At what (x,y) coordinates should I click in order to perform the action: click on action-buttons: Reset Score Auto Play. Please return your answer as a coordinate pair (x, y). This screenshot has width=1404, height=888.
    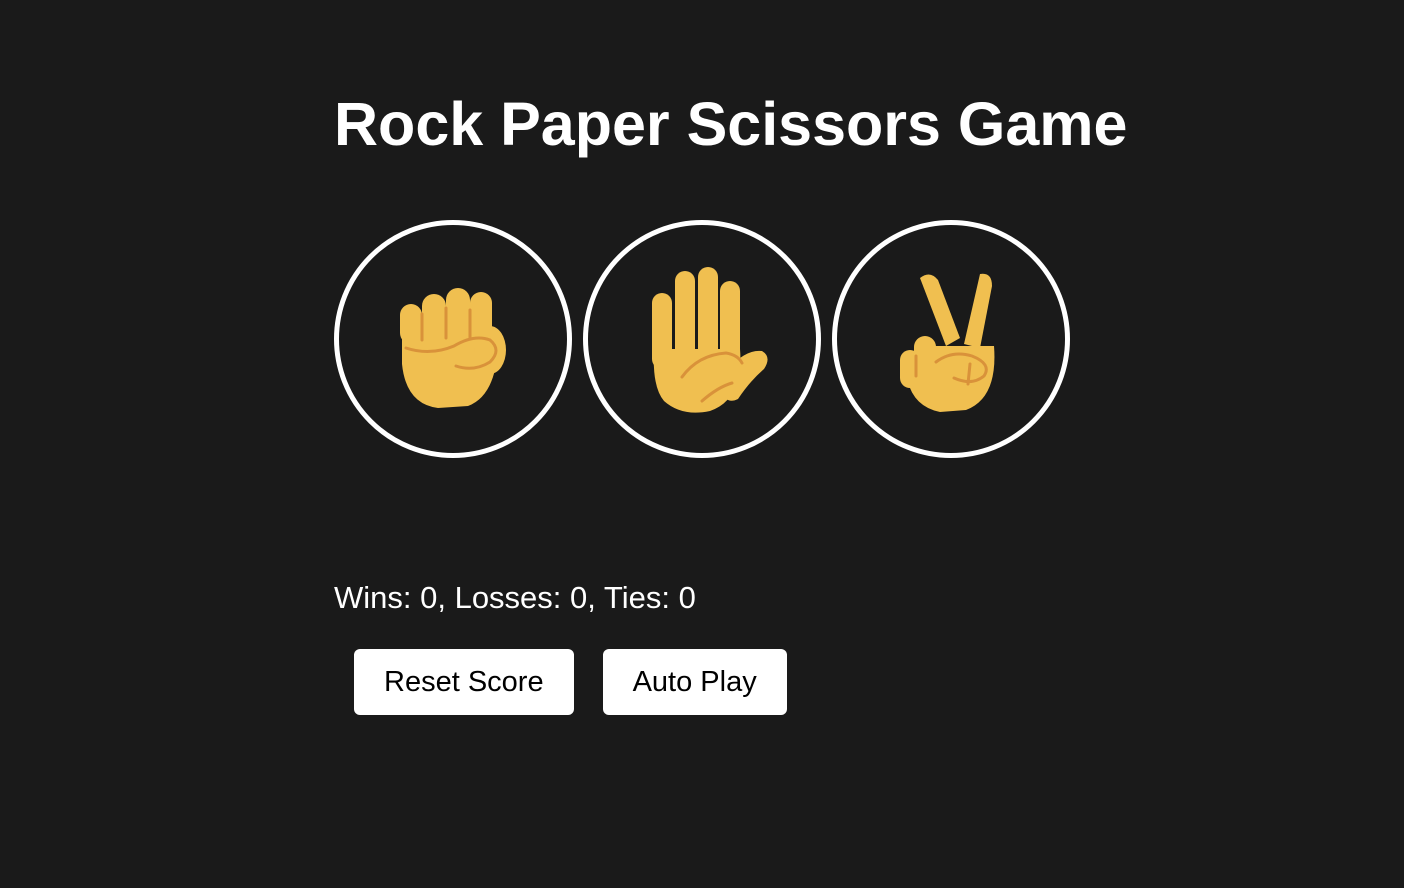
    Looking at the image, I should click on (570, 682).